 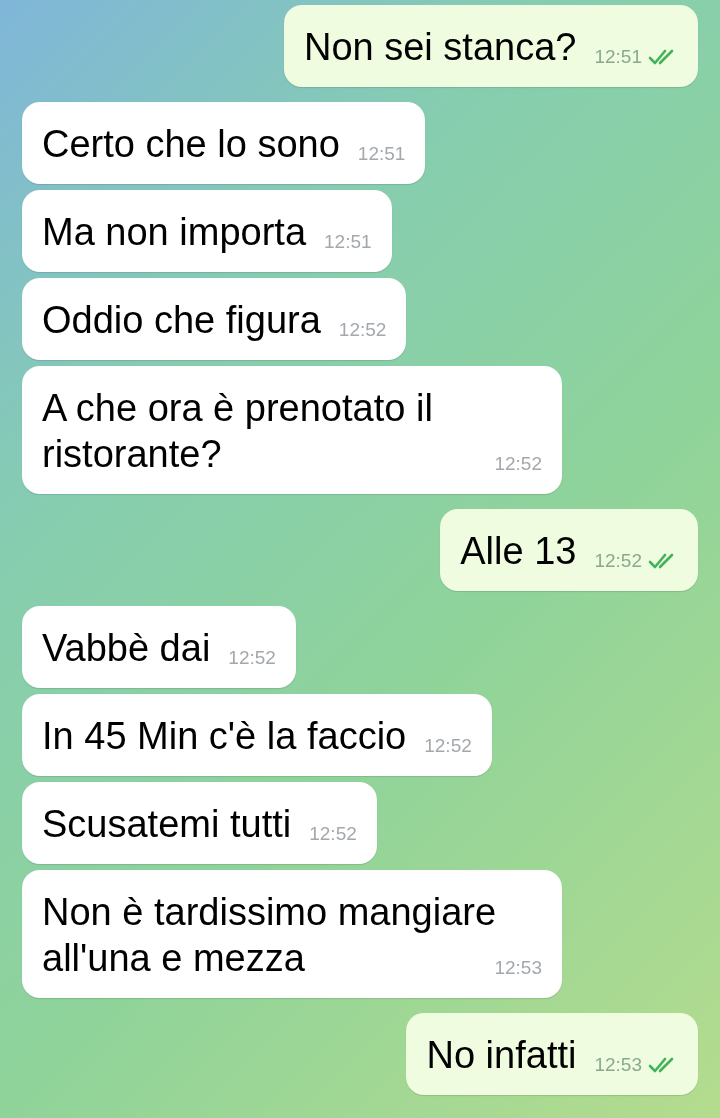 What do you see at coordinates (181, 320) in the screenshot?
I see `message-text: Oddio che figura` at bounding box center [181, 320].